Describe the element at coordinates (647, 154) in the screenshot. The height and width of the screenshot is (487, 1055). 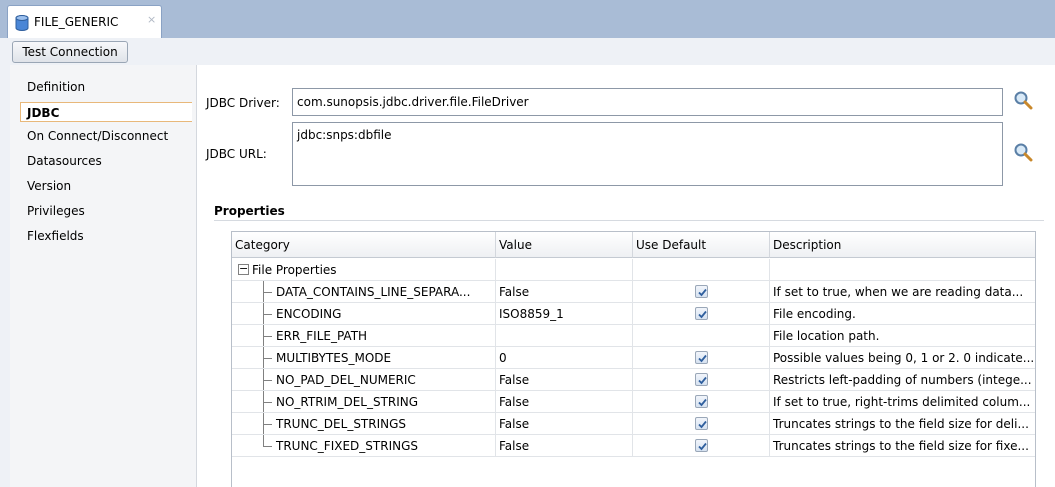
I see `jdbc-url-field: jdbc:snps:dbfile` at that location.